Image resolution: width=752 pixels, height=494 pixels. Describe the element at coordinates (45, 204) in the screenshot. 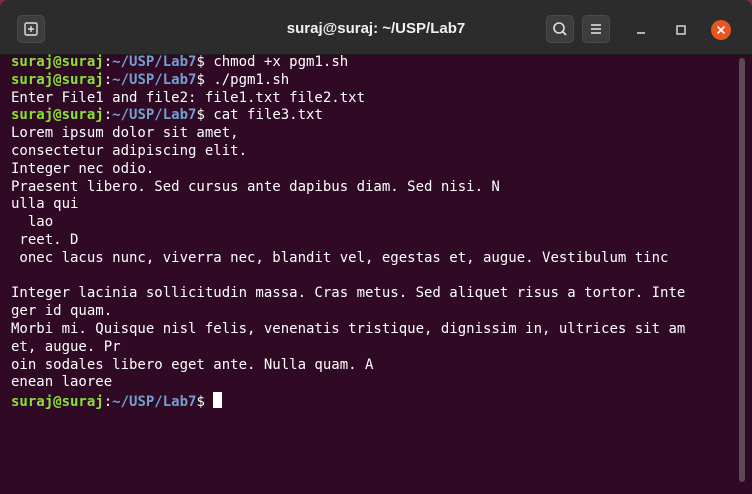

I see `output-line: ulla qui` at that location.